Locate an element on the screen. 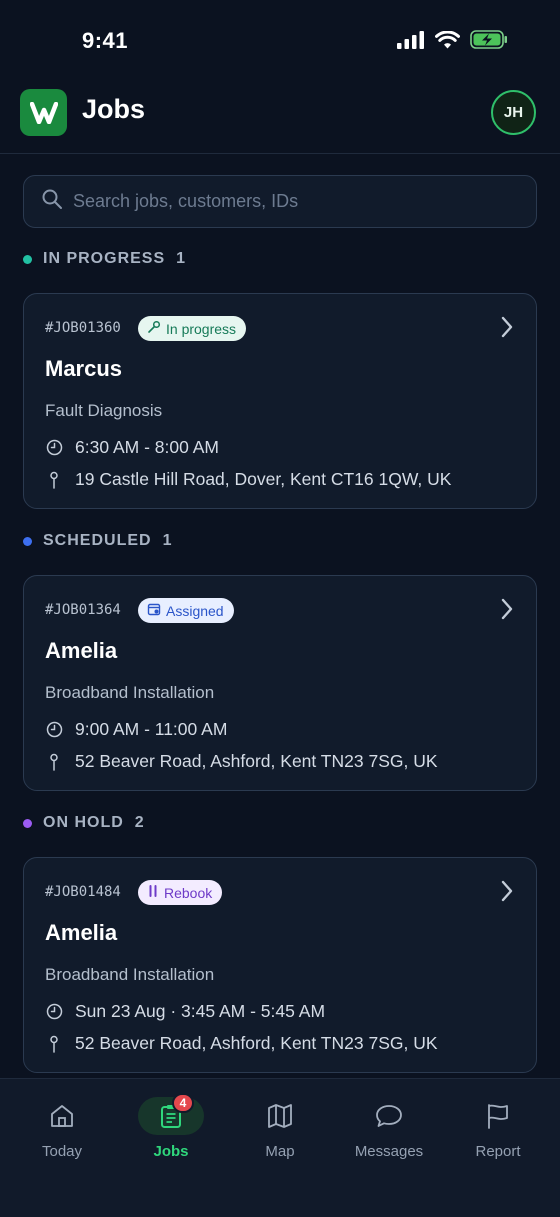 The image size is (560, 1217). status-badge: Rebook is located at coordinates (180, 892).